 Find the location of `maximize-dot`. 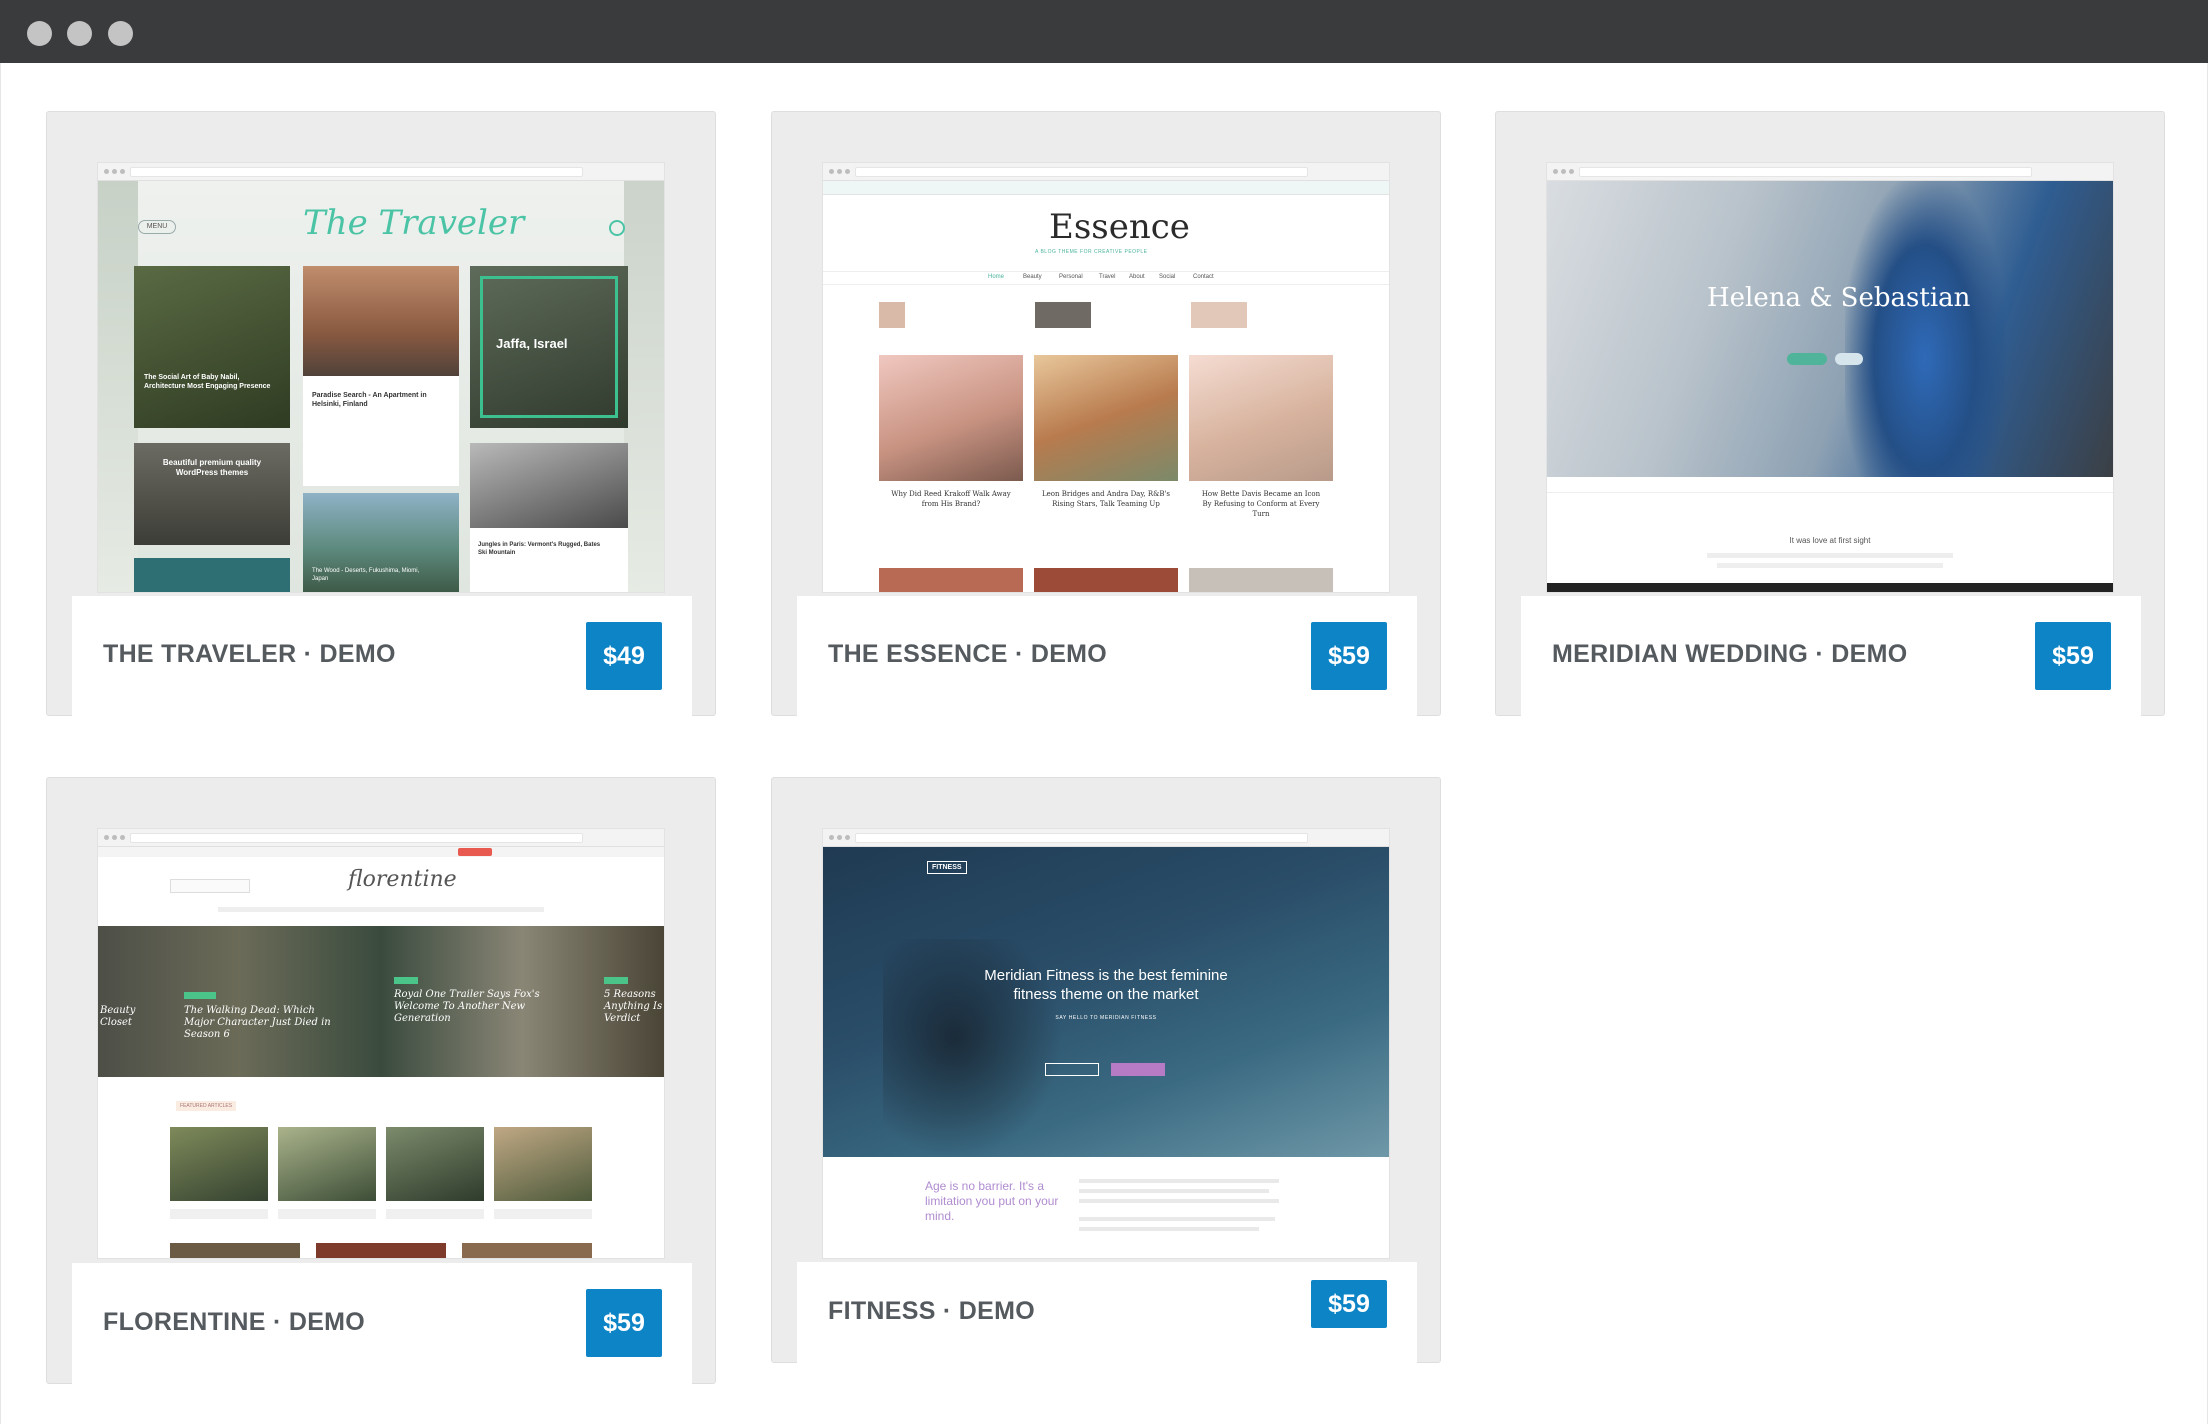

maximize-dot is located at coordinates (120, 33).